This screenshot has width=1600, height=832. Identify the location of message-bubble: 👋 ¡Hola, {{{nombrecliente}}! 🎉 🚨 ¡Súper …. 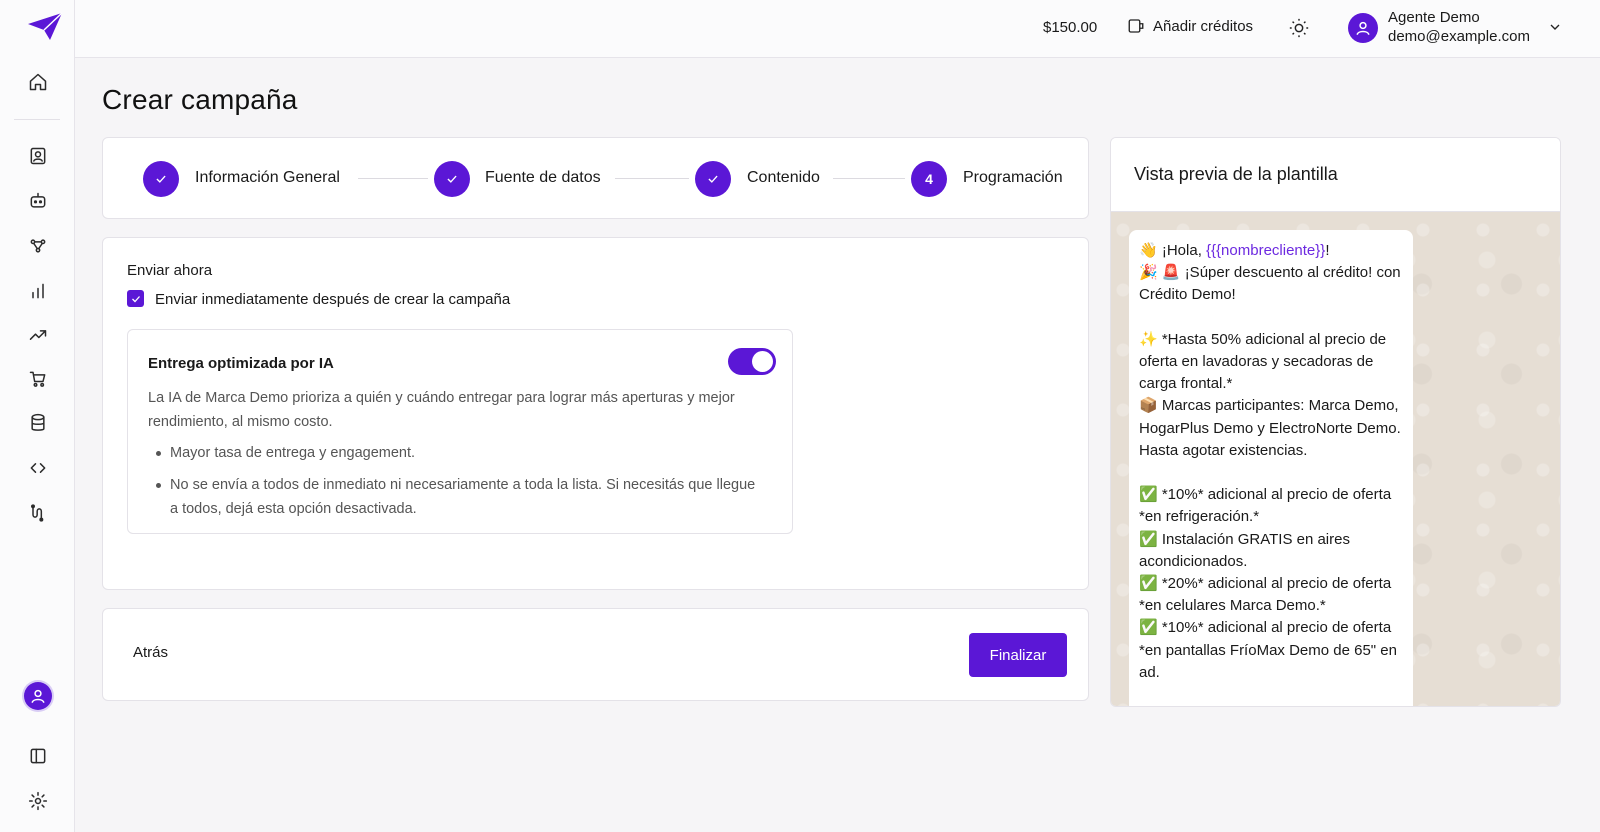
(1271, 468).